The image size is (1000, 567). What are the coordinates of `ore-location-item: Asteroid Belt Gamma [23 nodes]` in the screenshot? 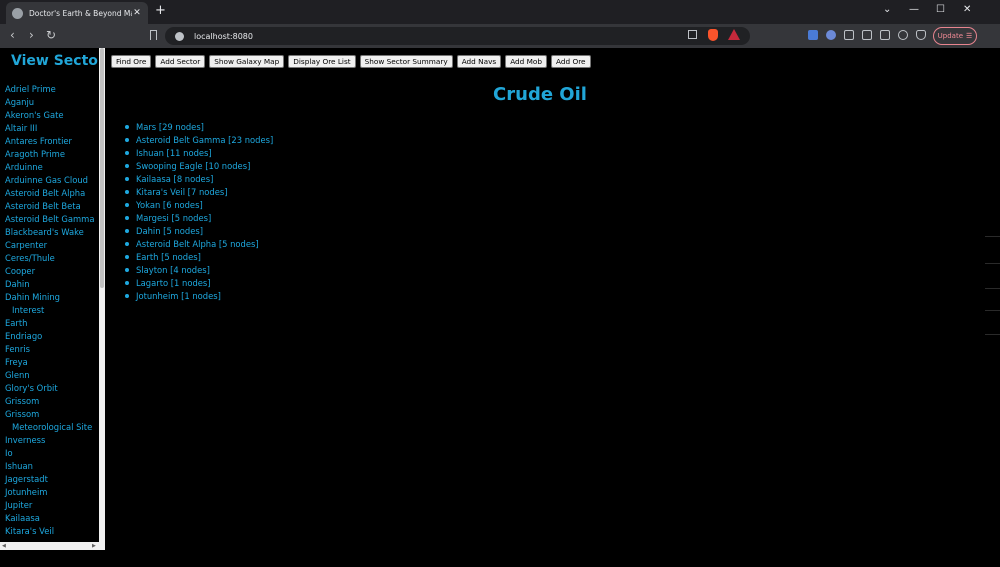 It's located at (198, 140).